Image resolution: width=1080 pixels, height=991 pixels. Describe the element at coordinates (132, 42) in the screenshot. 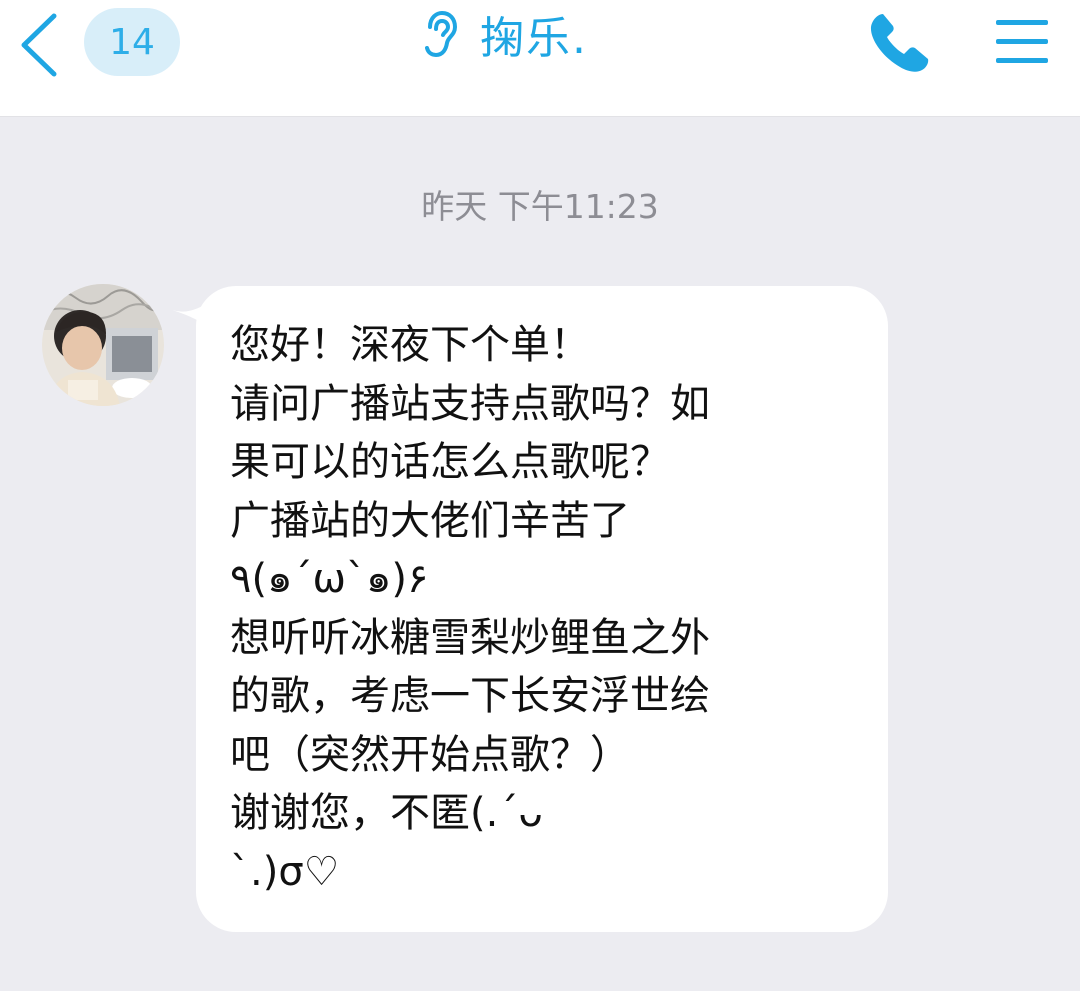

I see `unread-count-badge: 14` at that location.